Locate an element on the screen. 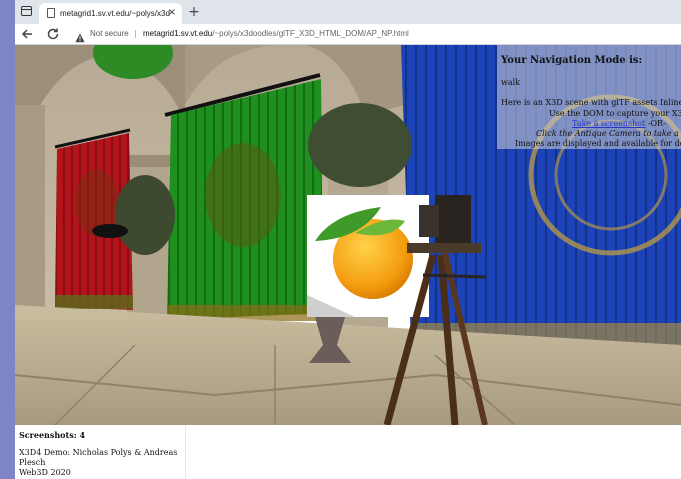 The height and width of the screenshot is (479, 681). or-text: -OR- is located at coordinates (655, 123).